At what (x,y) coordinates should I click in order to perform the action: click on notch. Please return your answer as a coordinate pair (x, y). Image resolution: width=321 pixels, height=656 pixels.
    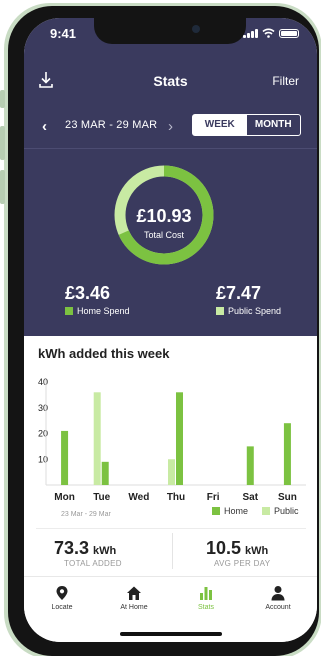
    Looking at the image, I should click on (170, 31).